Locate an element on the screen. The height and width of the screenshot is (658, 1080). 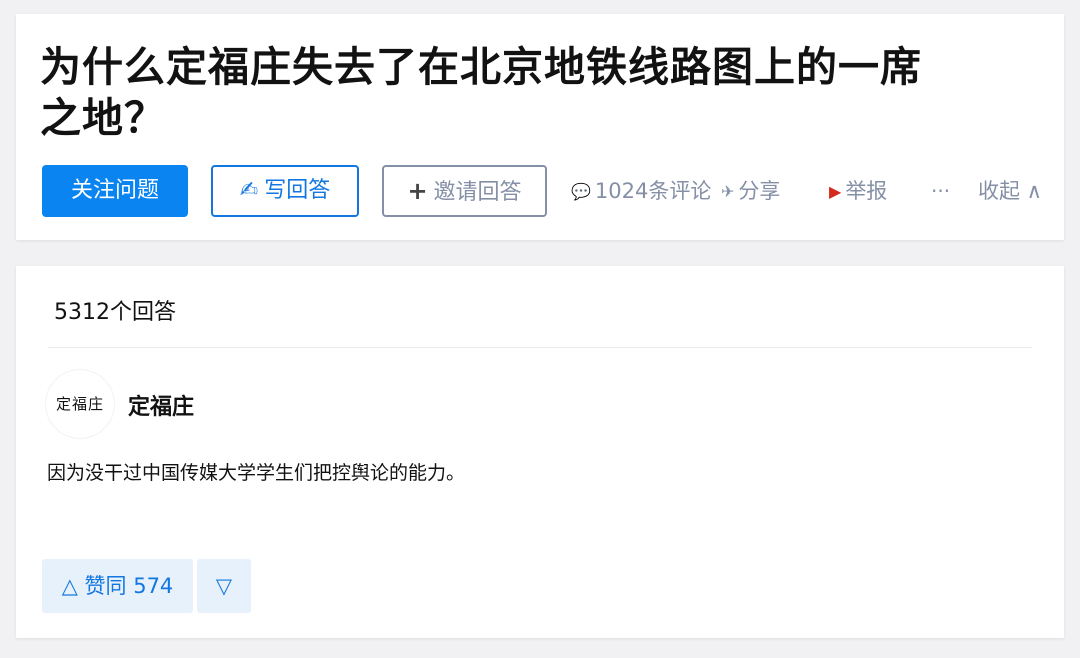
write-answer-label: 写回答 is located at coordinates (297, 190).